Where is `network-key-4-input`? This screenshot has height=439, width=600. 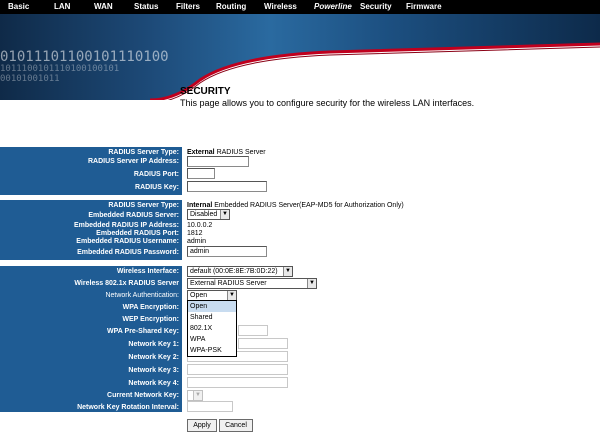
network-key-4-input is located at coordinates (237, 382).